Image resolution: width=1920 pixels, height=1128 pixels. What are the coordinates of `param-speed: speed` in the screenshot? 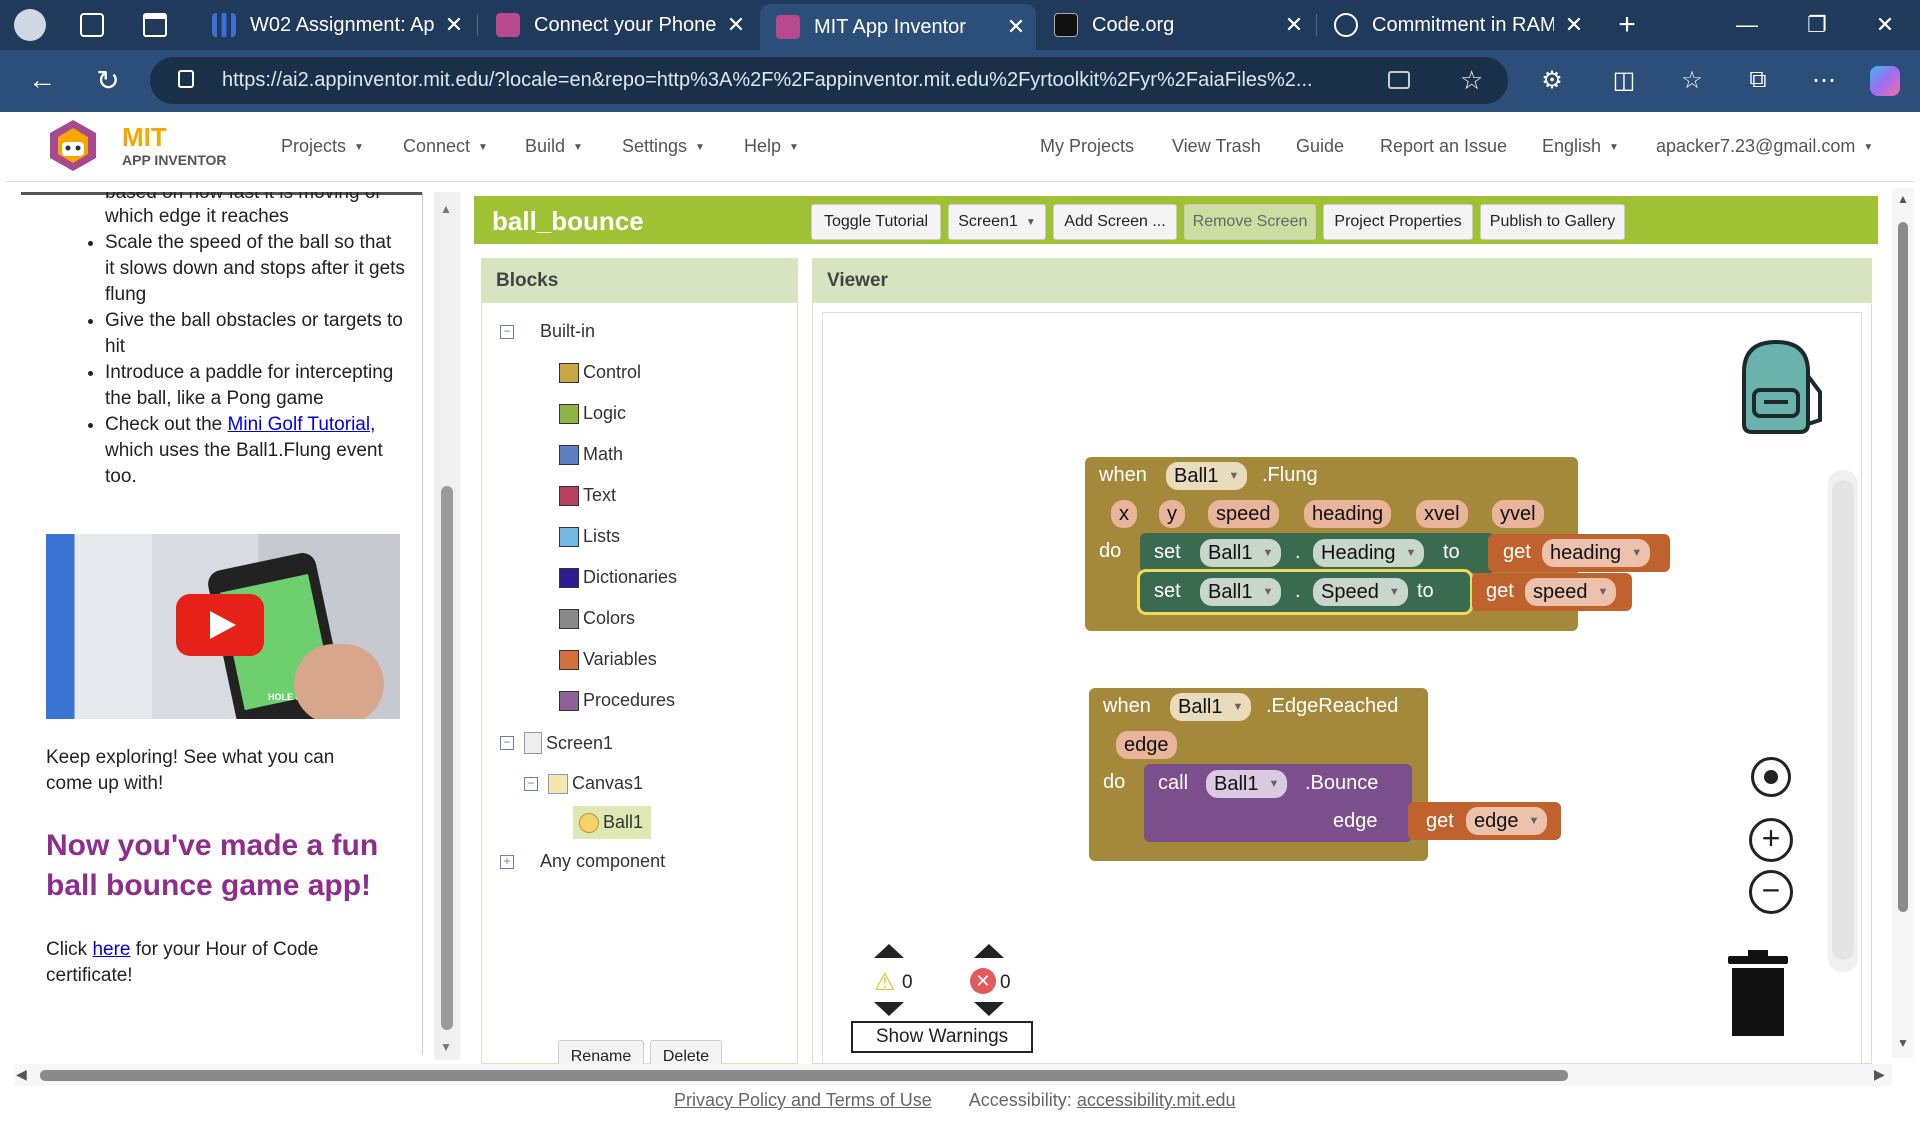 It's located at (1243, 514).